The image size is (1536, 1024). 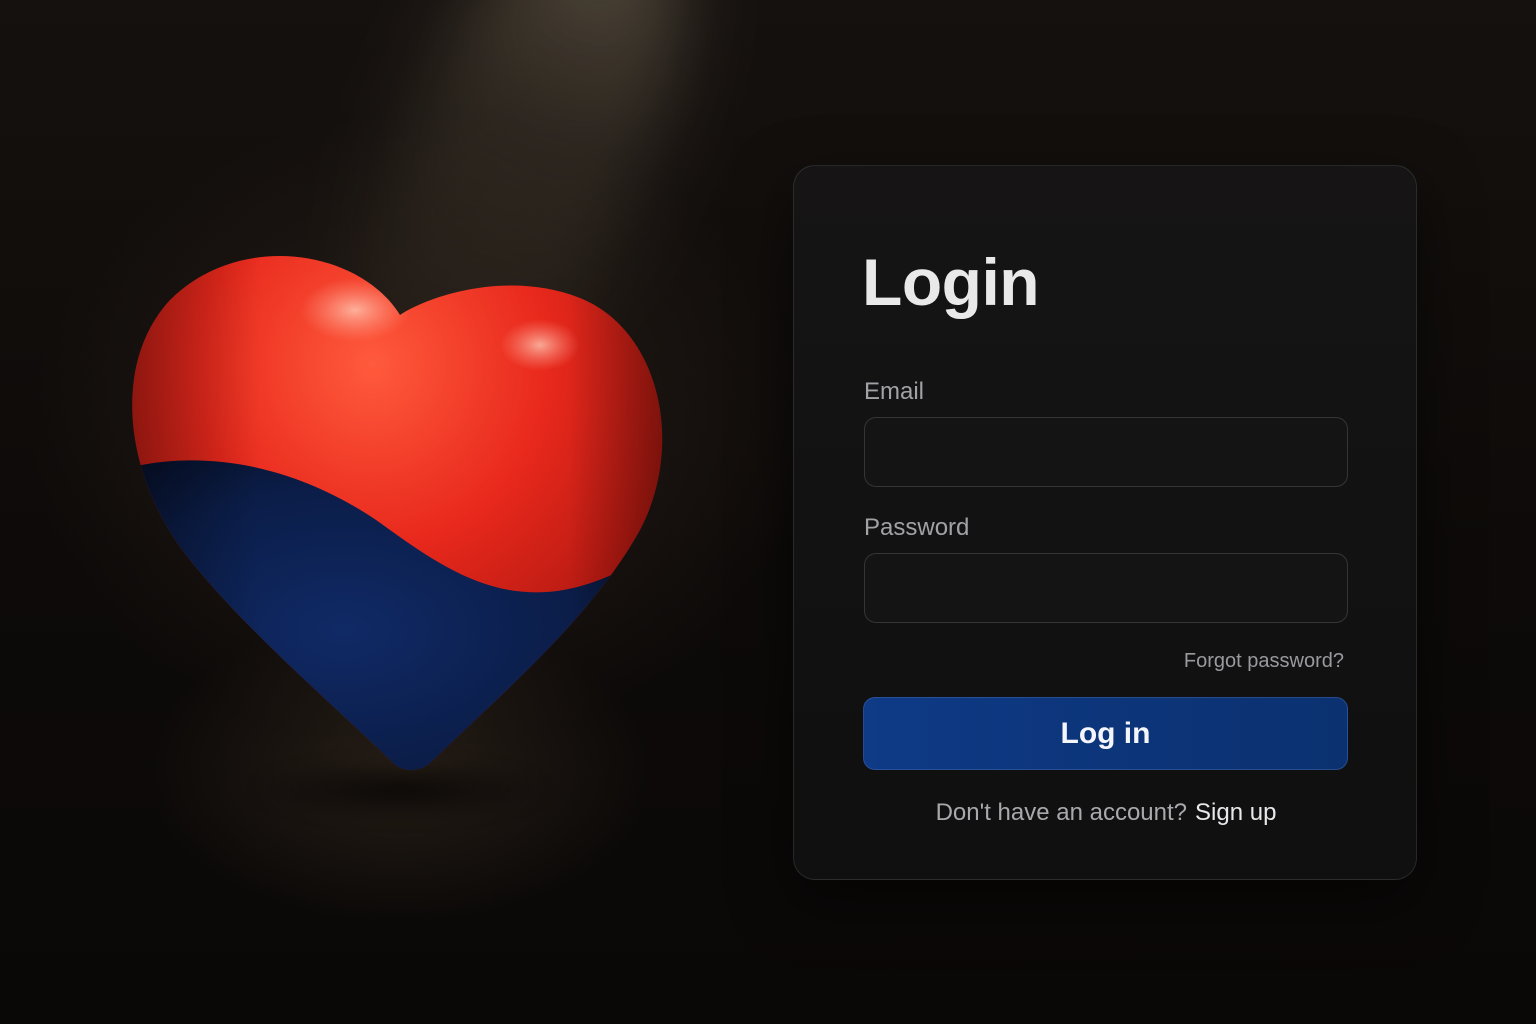 I want to click on email-field, so click(x=1106, y=452).